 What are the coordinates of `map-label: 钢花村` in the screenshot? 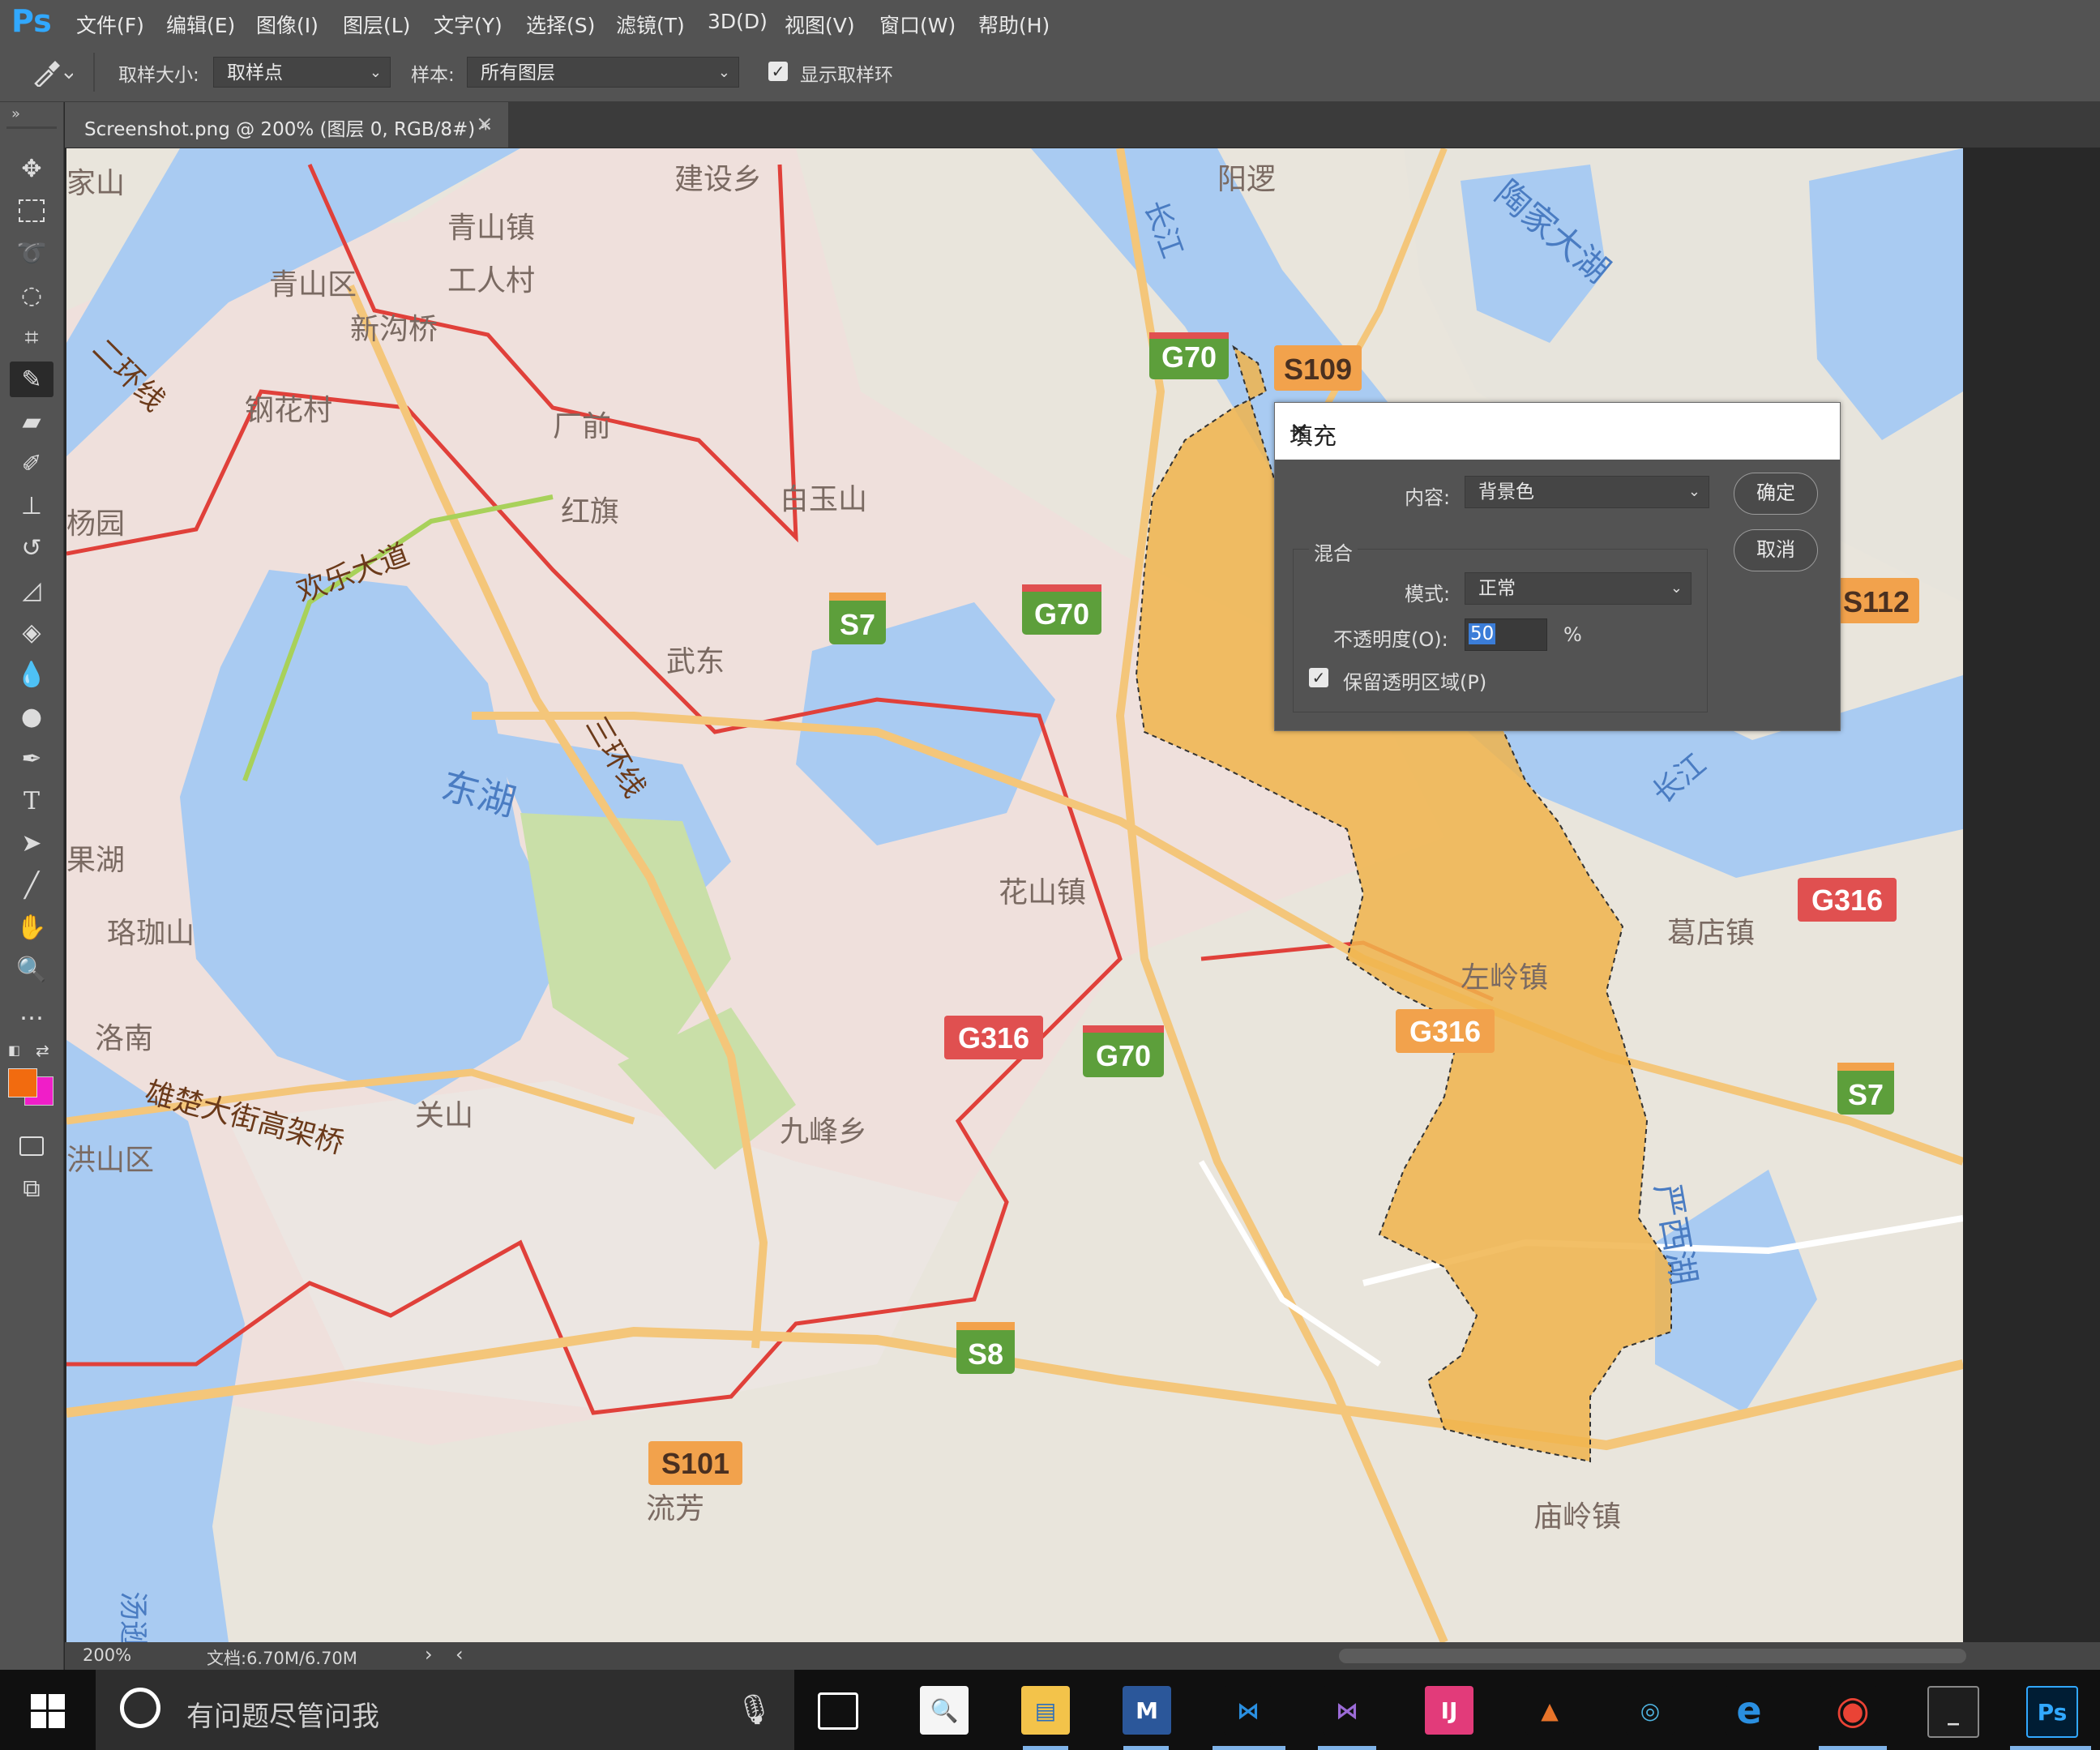 It's located at (288, 409).